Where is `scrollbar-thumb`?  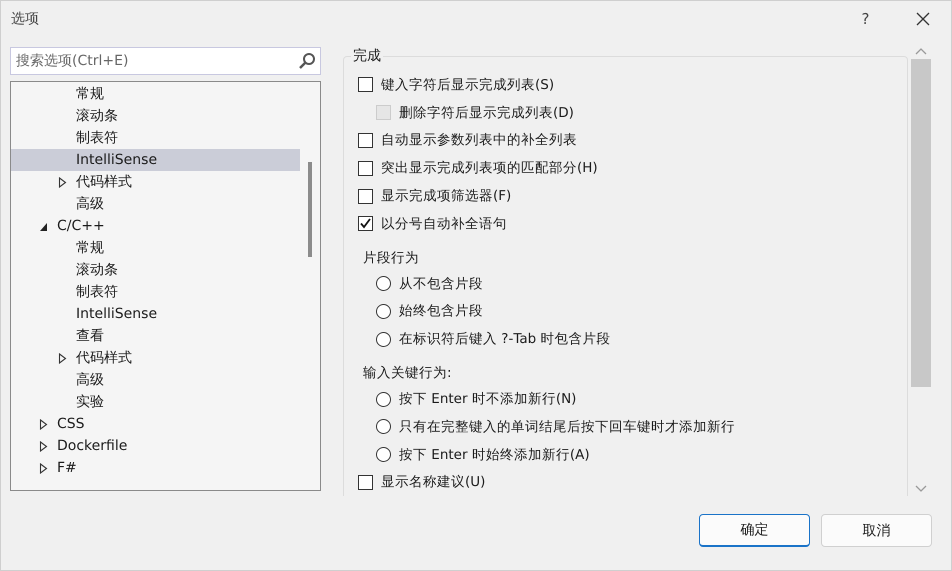 scrollbar-thumb is located at coordinates (310, 209).